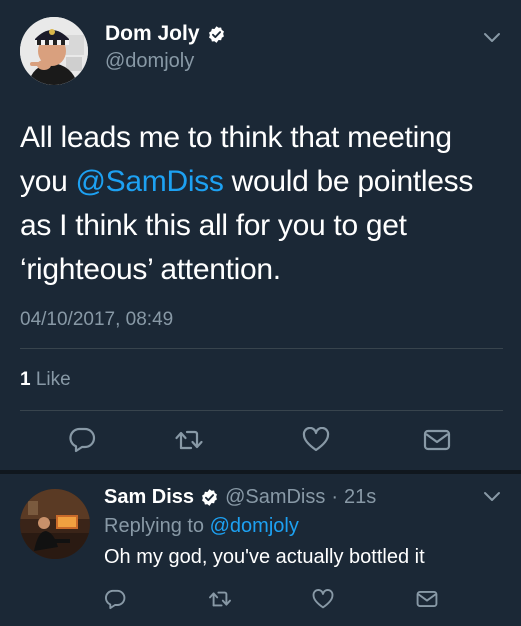 This screenshot has width=521, height=626. Describe the element at coordinates (264, 557) in the screenshot. I see `reply-text: Oh my god, you've actually bottled it` at that location.